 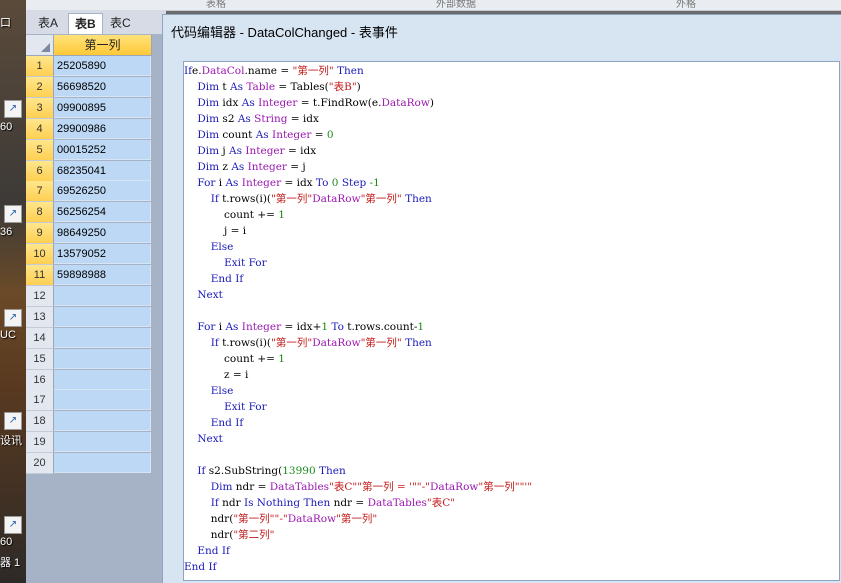 I want to click on table-row: 18, so click(x=89, y=422).